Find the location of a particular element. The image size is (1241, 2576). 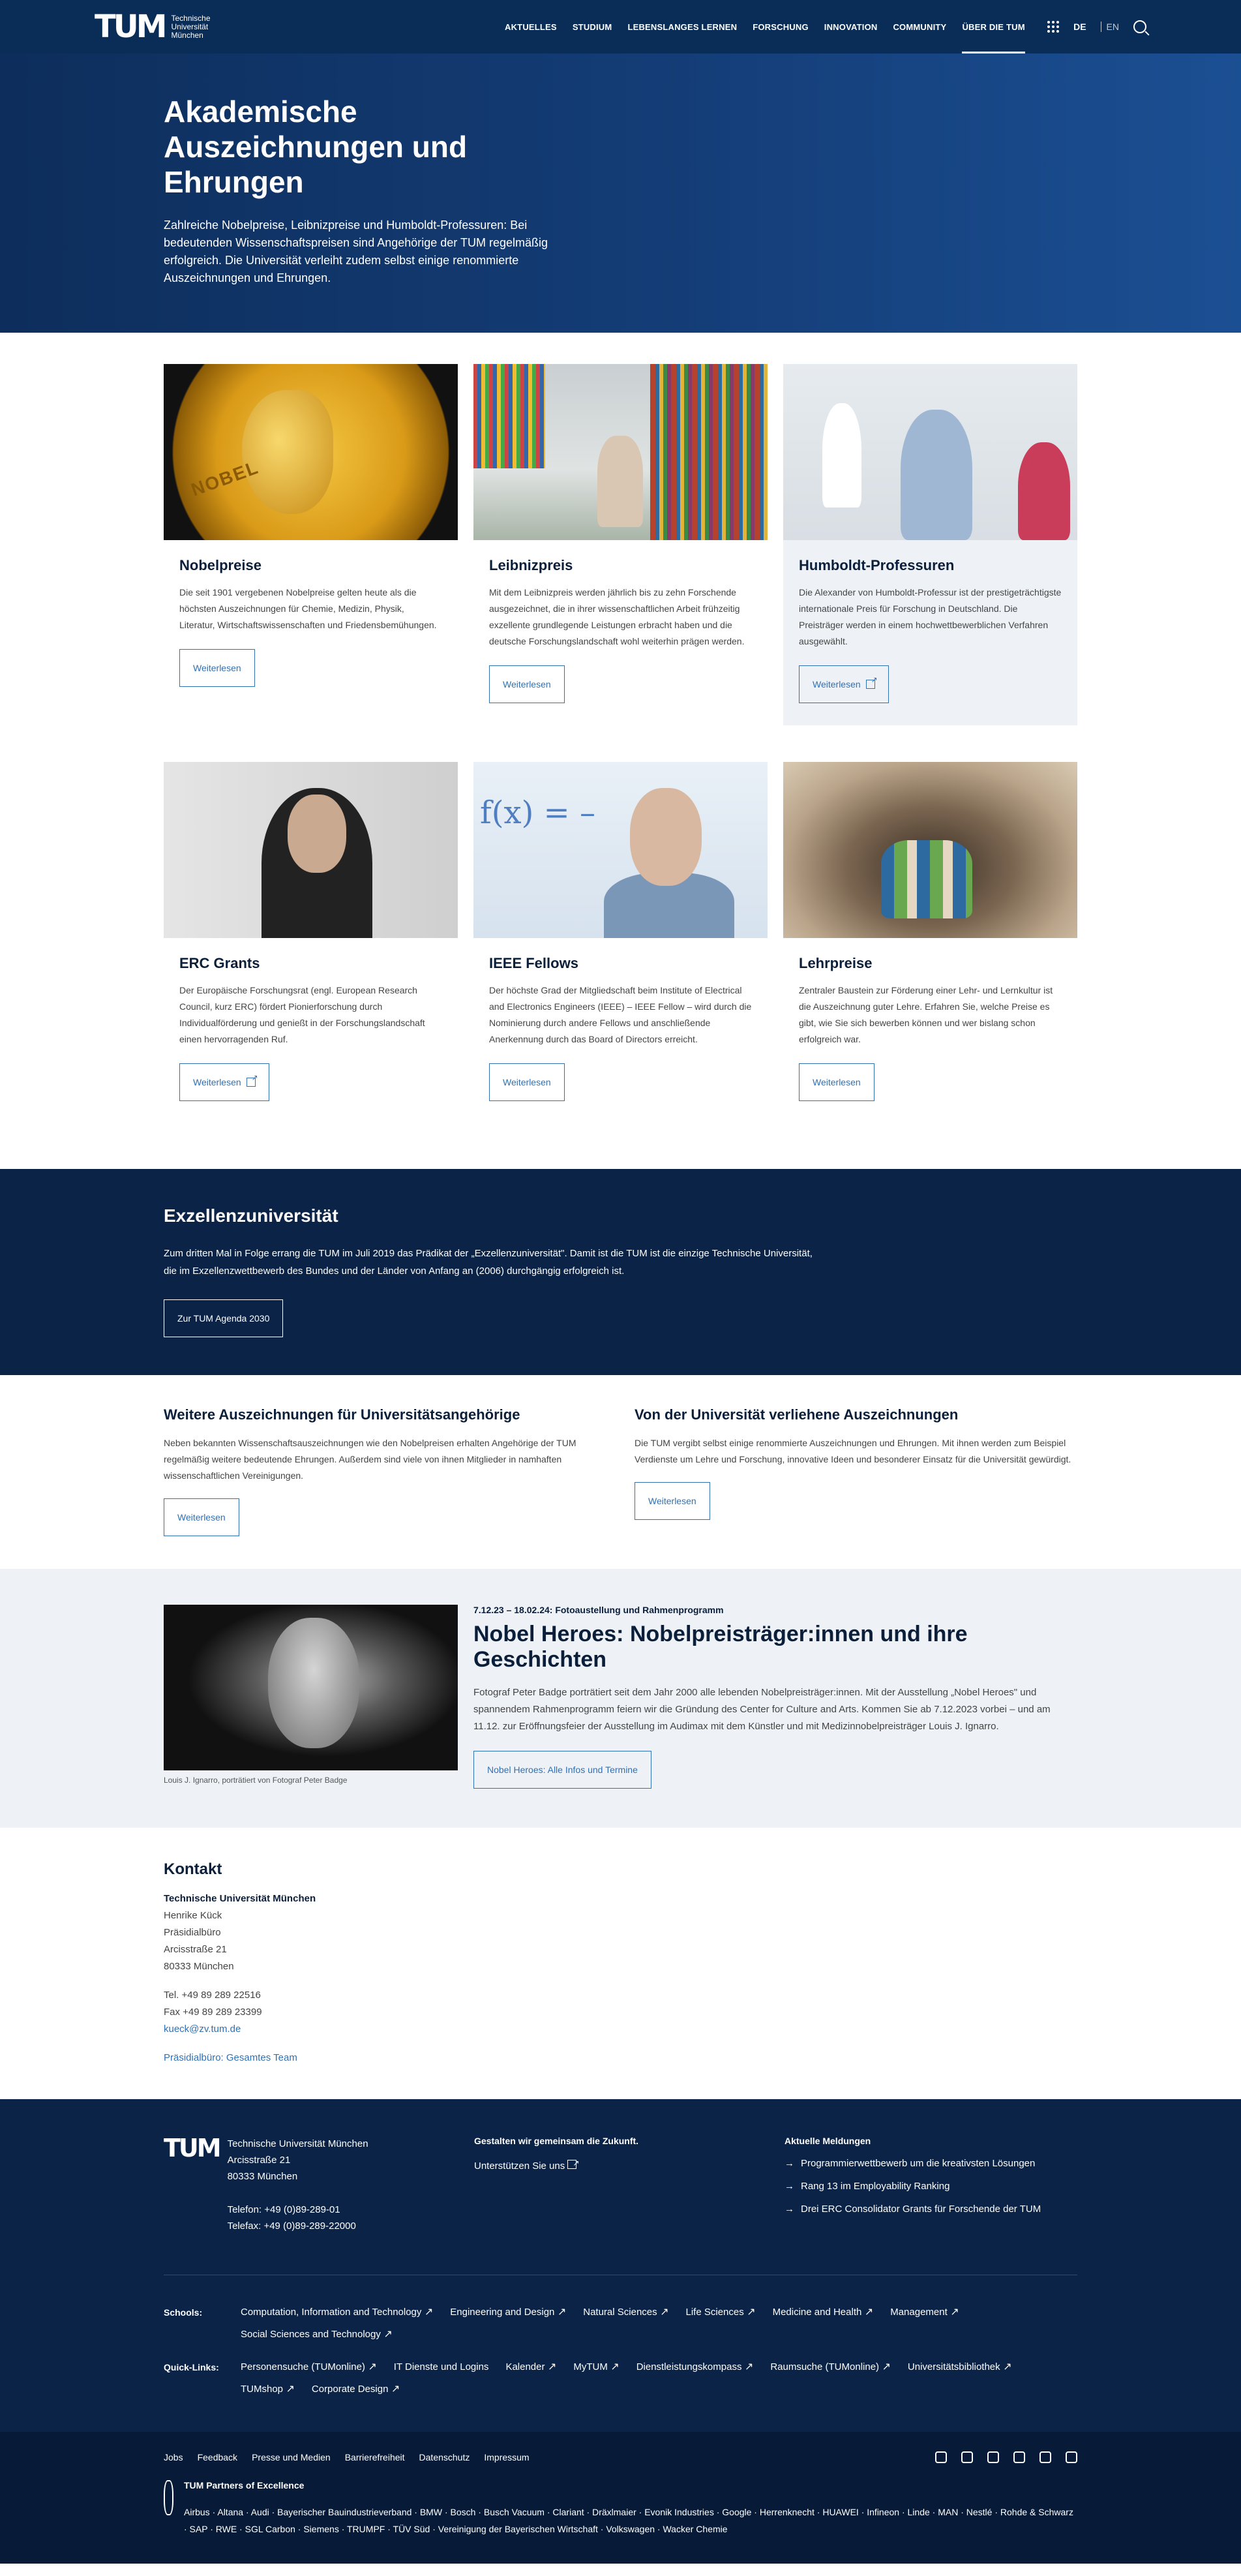

facebook-icon is located at coordinates (941, 2457).